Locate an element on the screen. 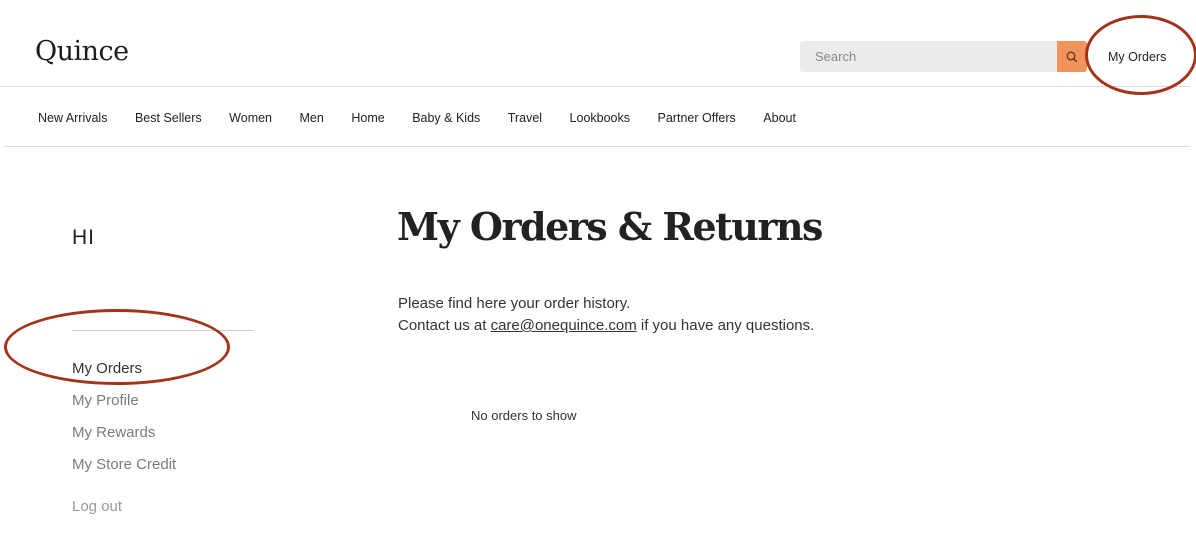 Image resolution: width=1196 pixels, height=549 pixels. logout-link: Log out is located at coordinates (97, 506).